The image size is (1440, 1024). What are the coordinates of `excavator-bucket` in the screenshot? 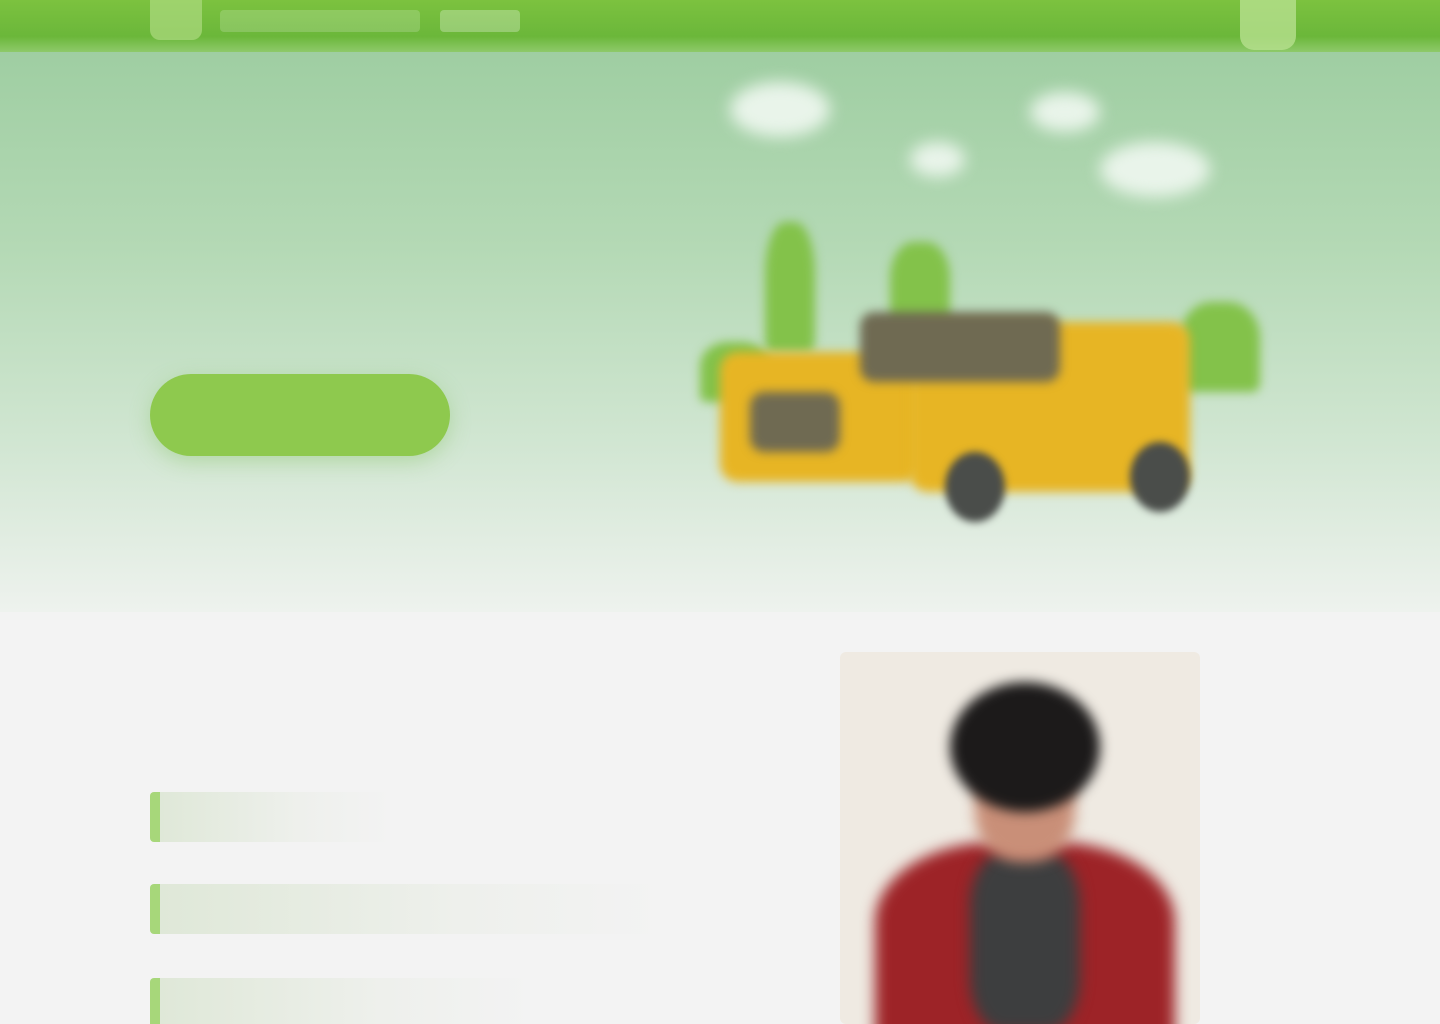 It's located at (795, 422).